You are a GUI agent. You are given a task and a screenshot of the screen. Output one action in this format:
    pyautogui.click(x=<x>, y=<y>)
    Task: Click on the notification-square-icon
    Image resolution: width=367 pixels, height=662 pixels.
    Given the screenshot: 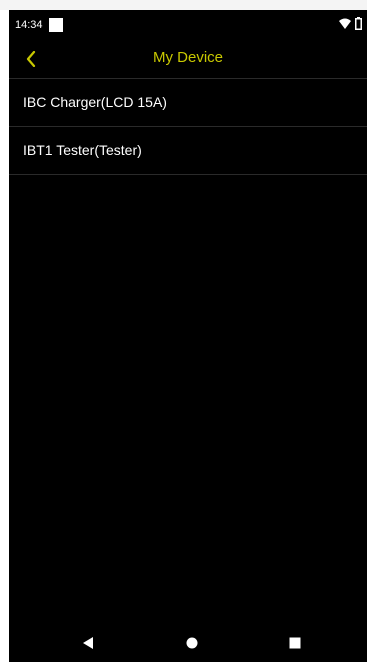 What is the action you would take?
    pyautogui.click(x=56, y=25)
    